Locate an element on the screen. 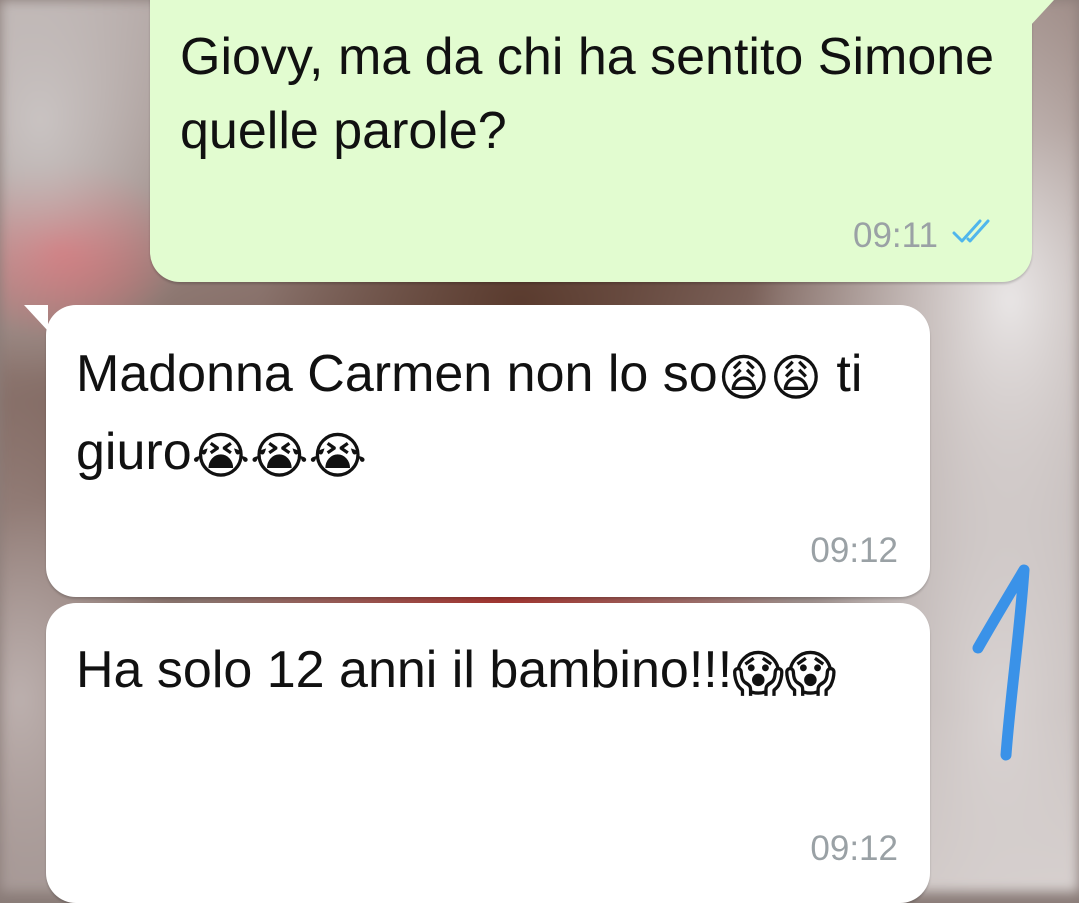  message-text: Ha solo 12 anni il bambino!!!😱😱 is located at coordinates (493, 672).